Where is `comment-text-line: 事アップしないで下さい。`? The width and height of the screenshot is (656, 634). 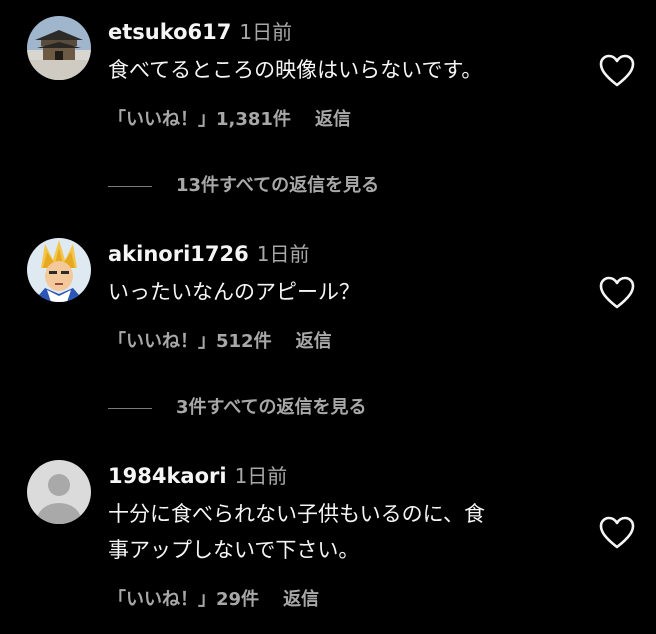 comment-text-line: 事アップしないで下さい。 is located at coordinates (234, 550).